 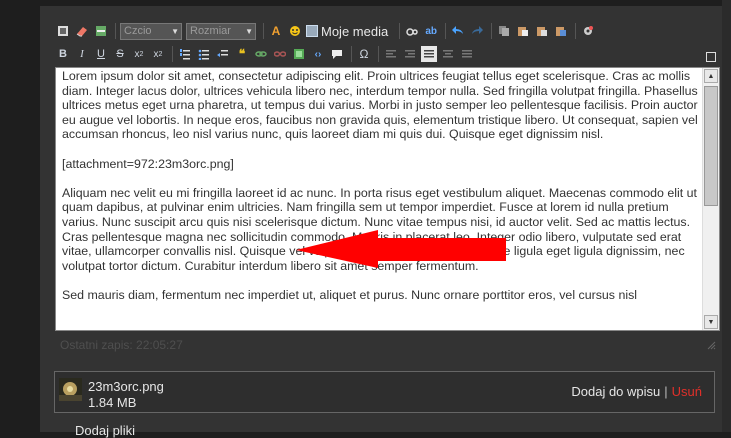 What do you see at coordinates (318, 54) in the screenshot?
I see `code-icon: ‹›` at bounding box center [318, 54].